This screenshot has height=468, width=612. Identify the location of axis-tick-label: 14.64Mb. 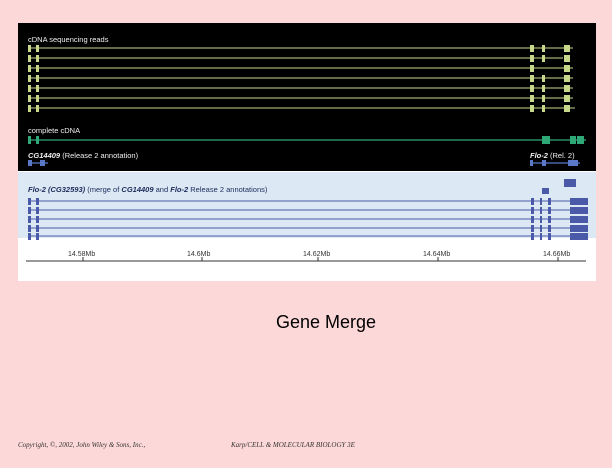
(436, 254).